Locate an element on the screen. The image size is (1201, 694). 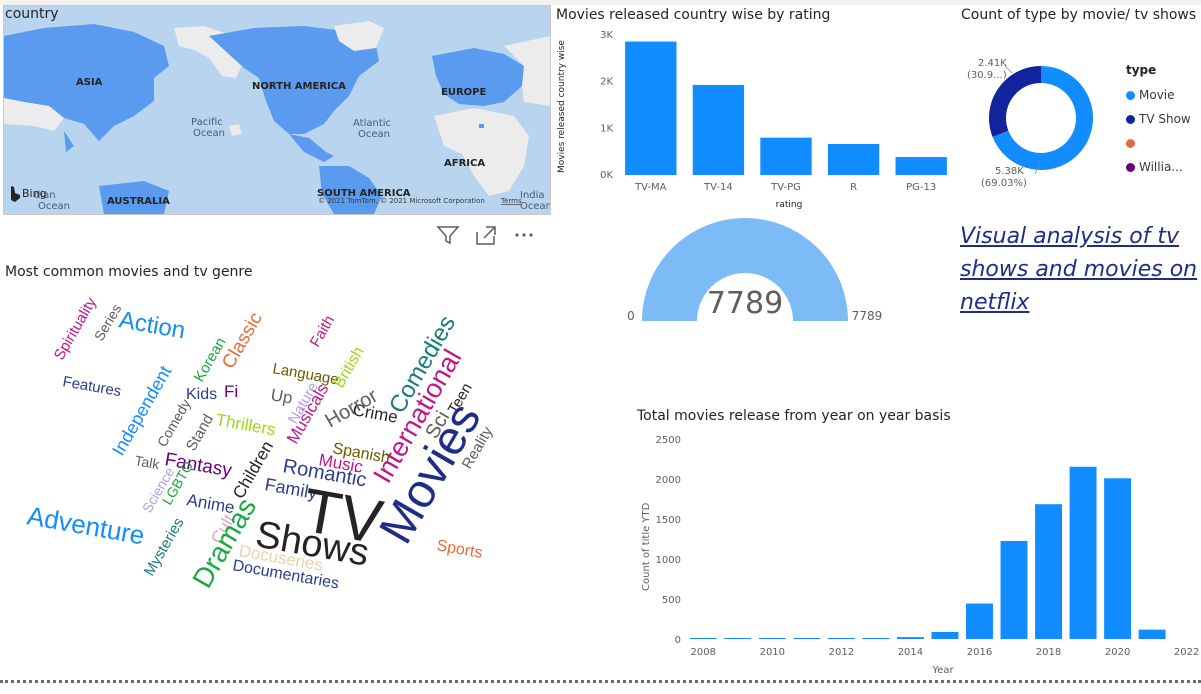
wordcloud-word: Action is located at coordinates (152, 325).